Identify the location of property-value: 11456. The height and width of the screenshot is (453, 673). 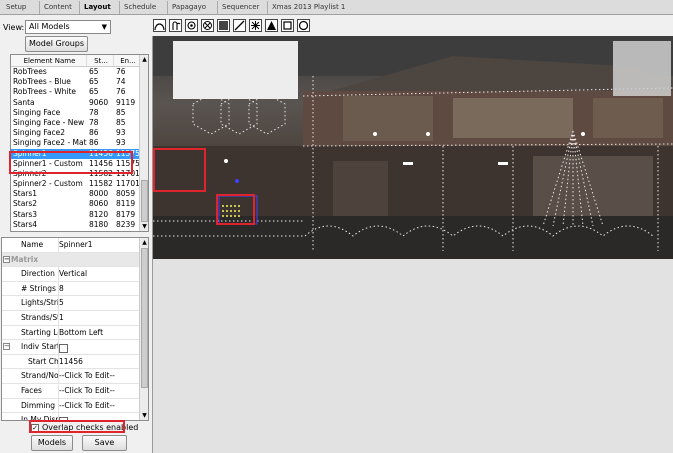
(71, 362).